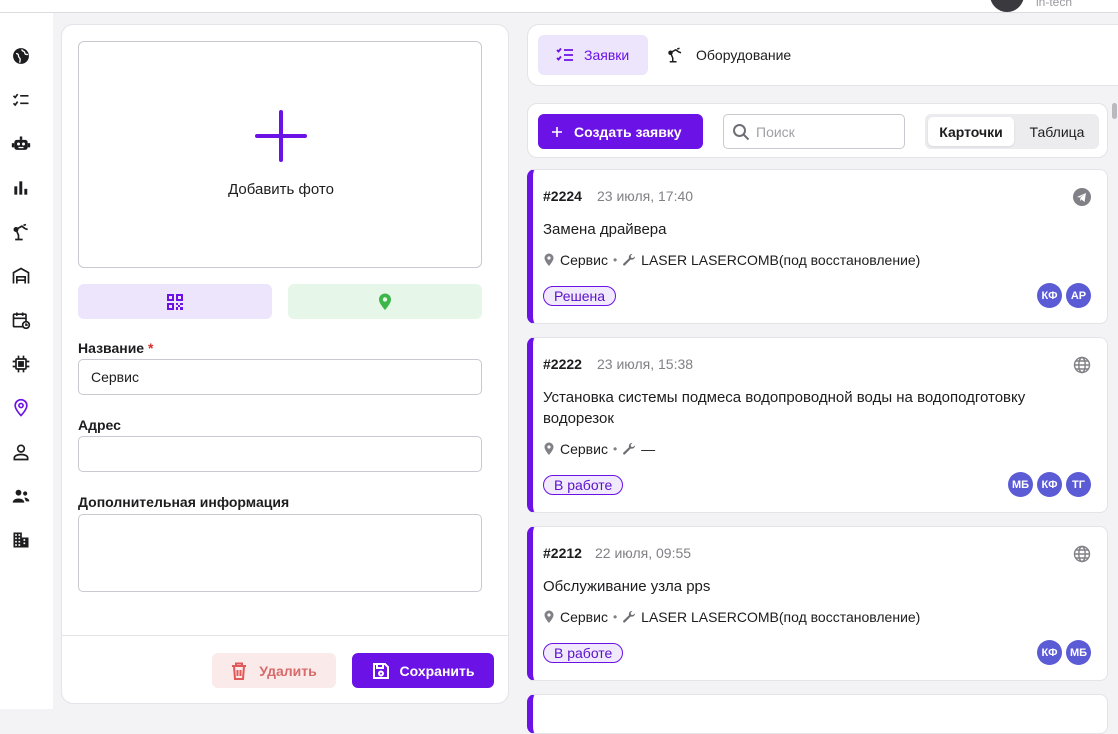 Image resolution: width=1118 pixels, height=734 pixels. I want to click on request-date: 23 июля, 15:38, so click(645, 364).